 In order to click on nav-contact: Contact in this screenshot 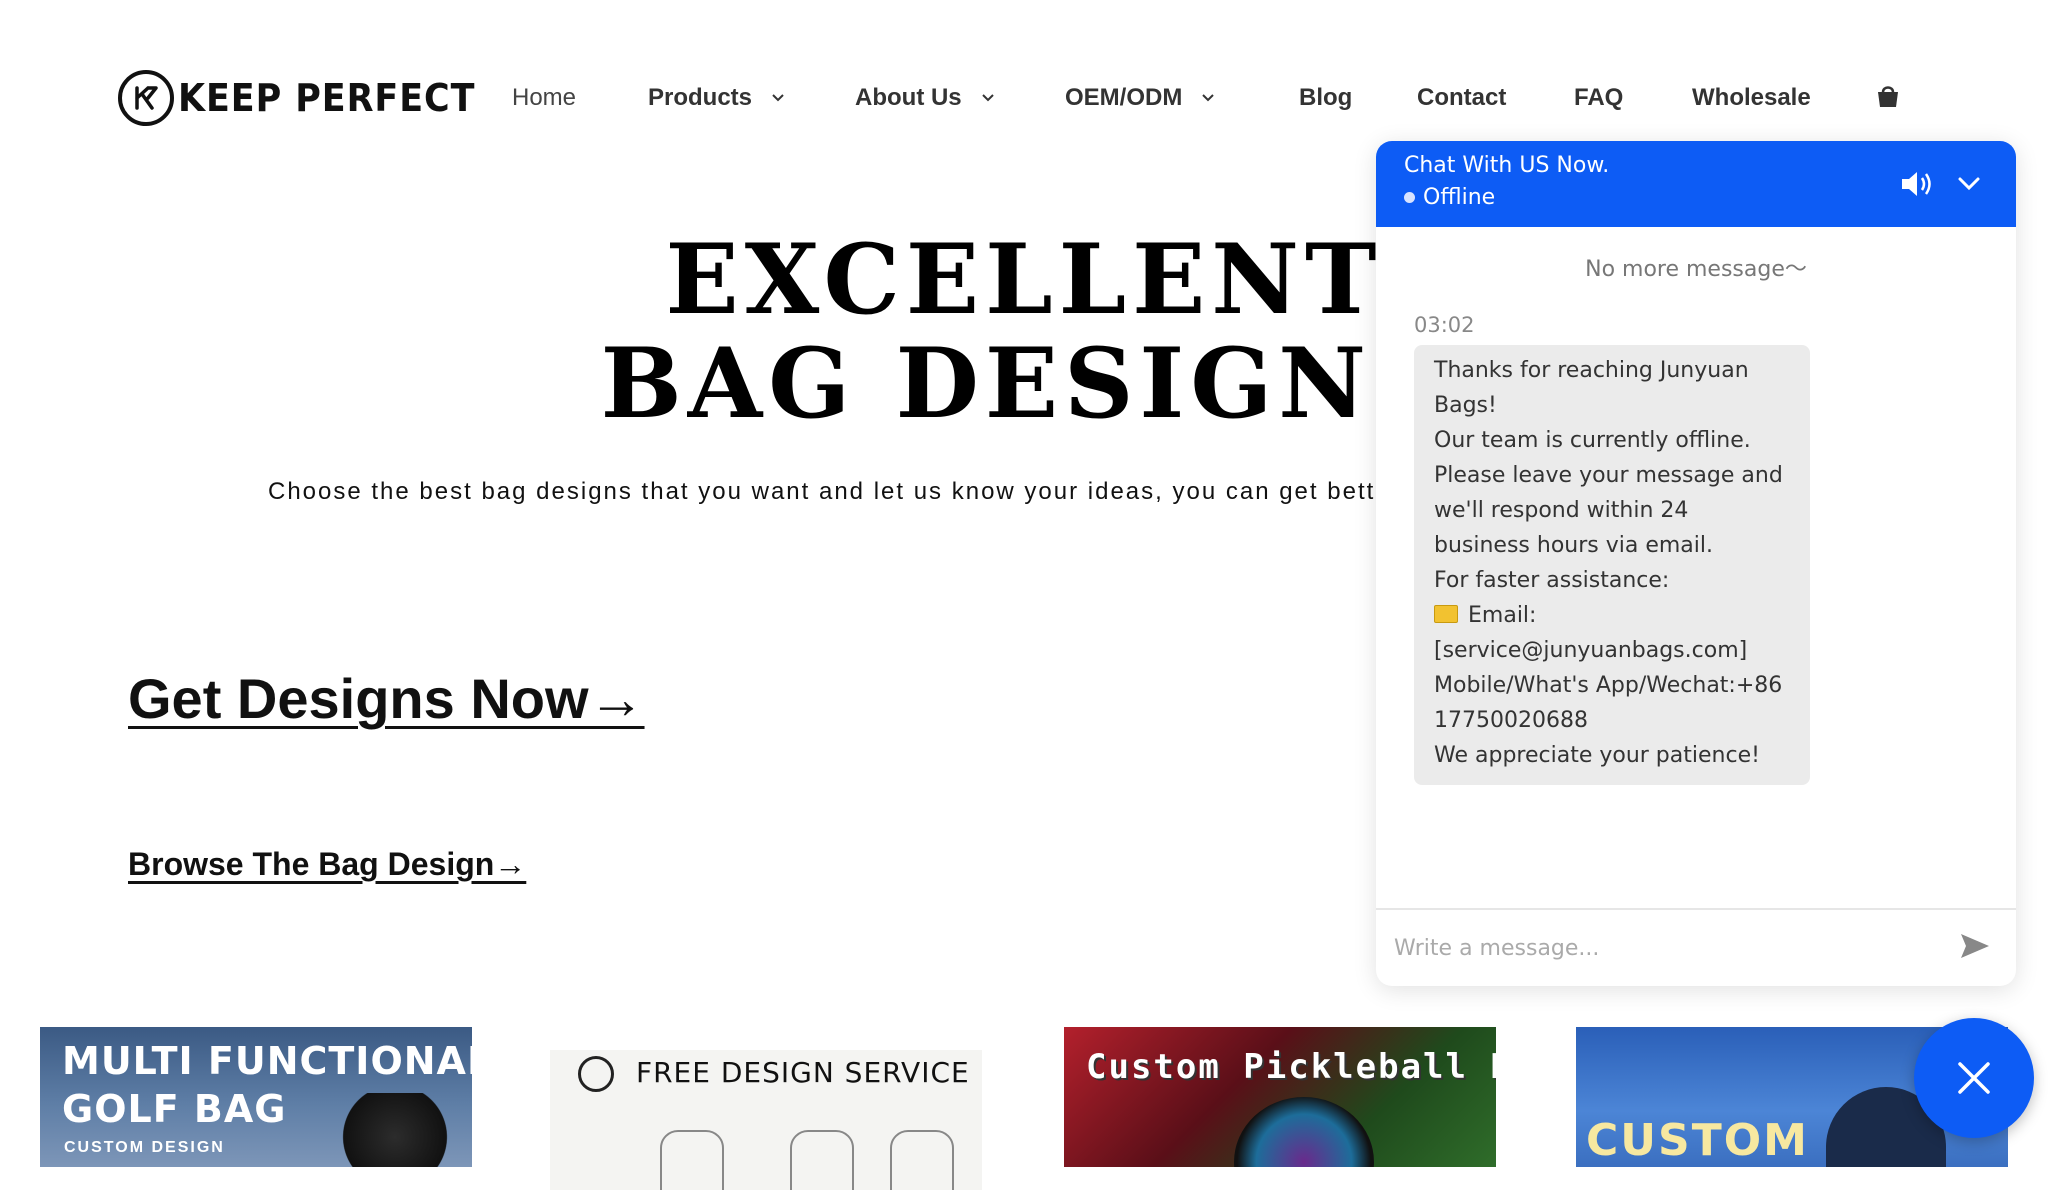, I will do `click(1461, 98)`.